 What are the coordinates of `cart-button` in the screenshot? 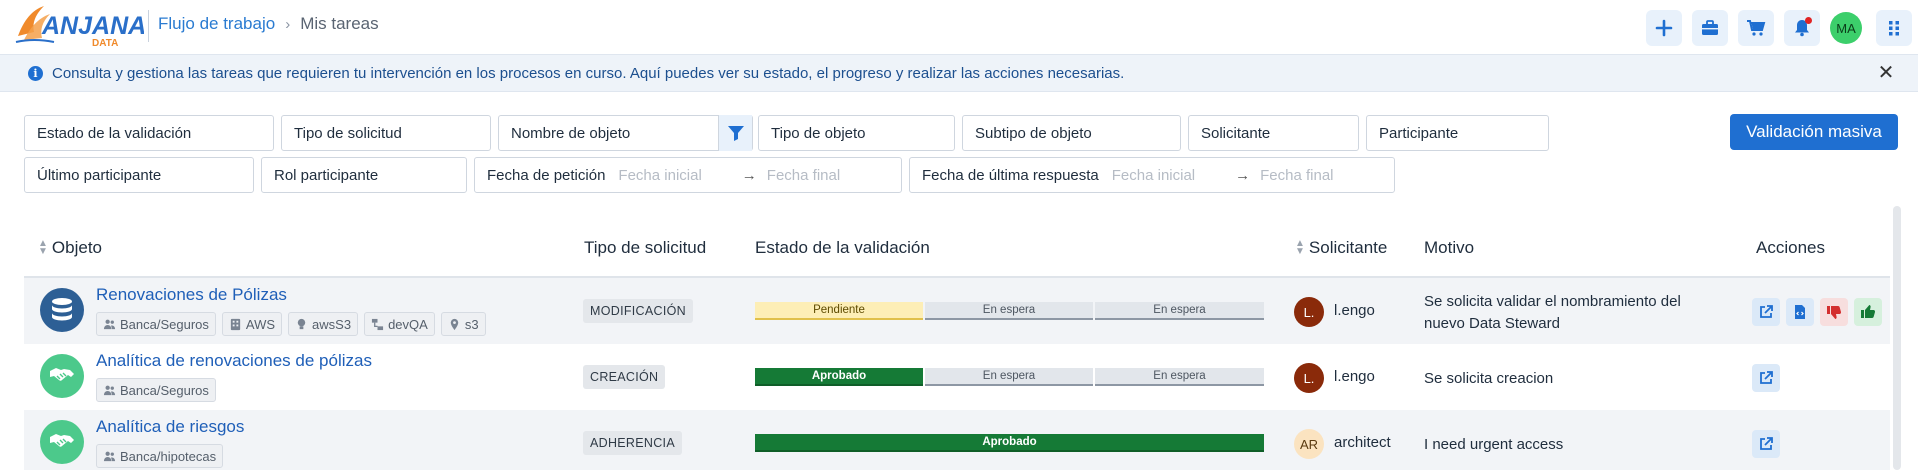 It's located at (1756, 28).